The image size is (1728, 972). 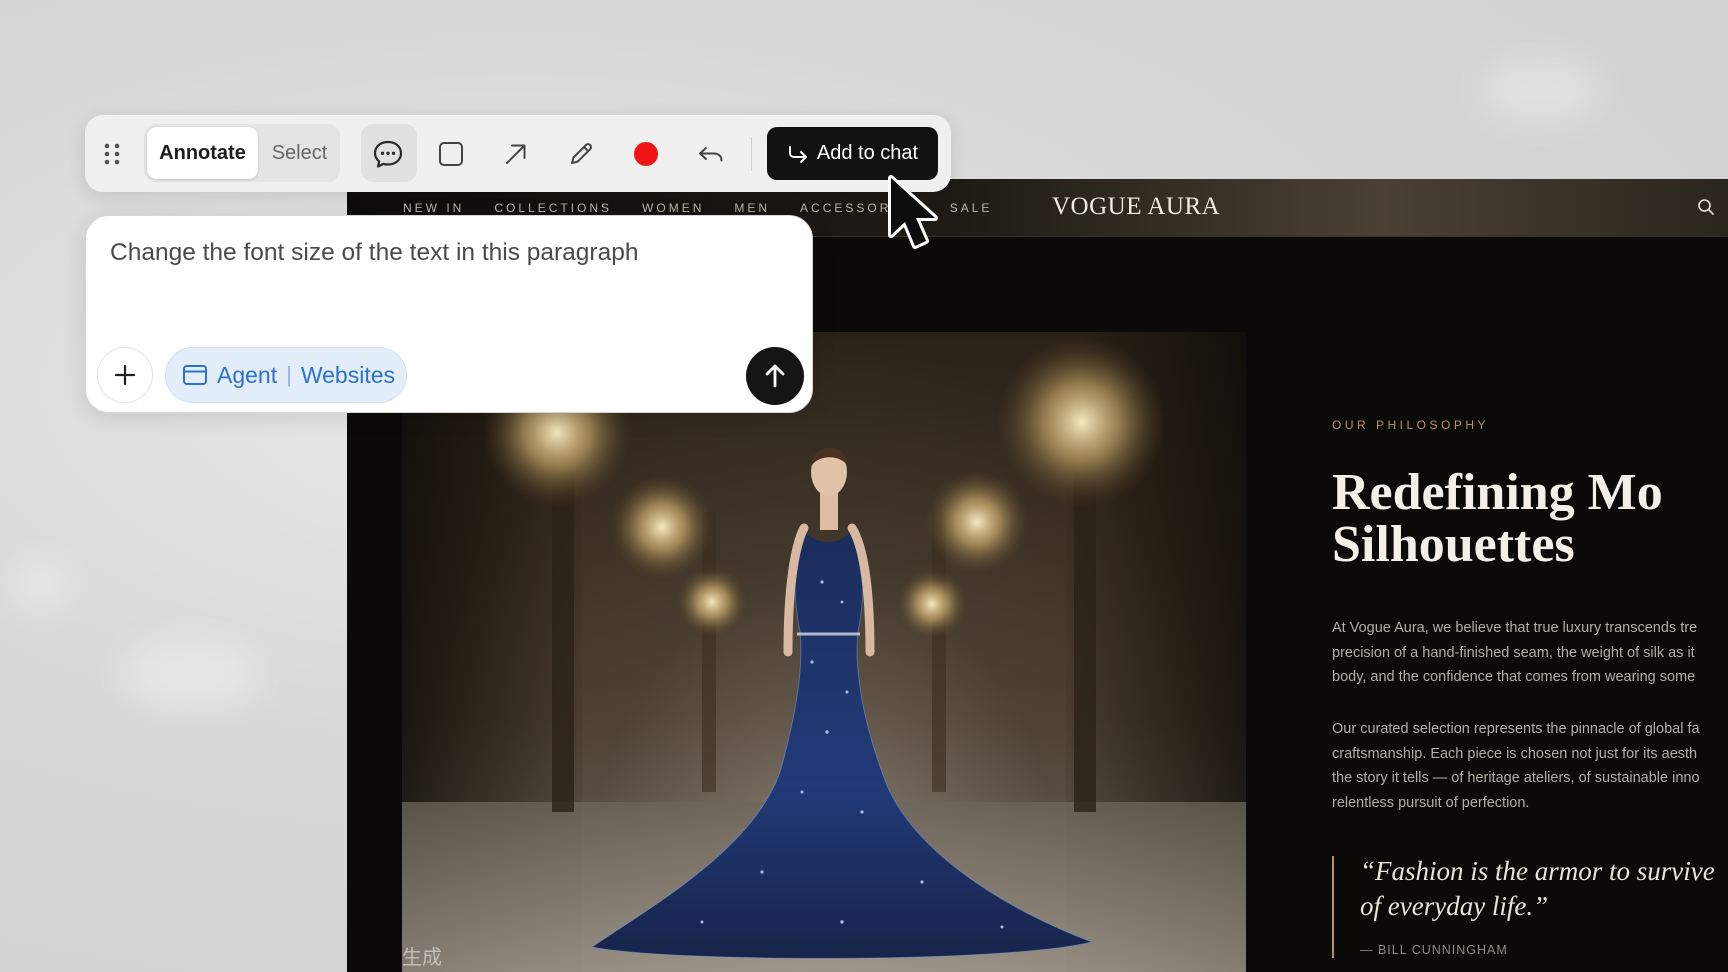 What do you see at coordinates (388, 154) in the screenshot?
I see `comment-icon` at bounding box center [388, 154].